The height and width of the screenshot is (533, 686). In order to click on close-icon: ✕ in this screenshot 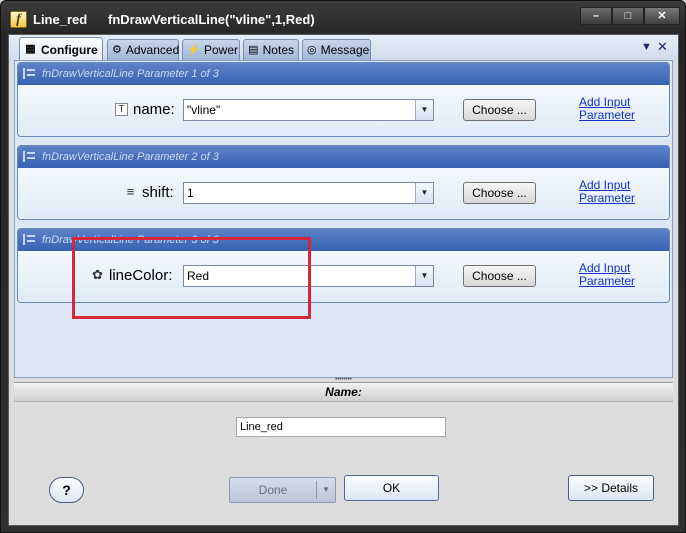, I will do `click(662, 47)`.